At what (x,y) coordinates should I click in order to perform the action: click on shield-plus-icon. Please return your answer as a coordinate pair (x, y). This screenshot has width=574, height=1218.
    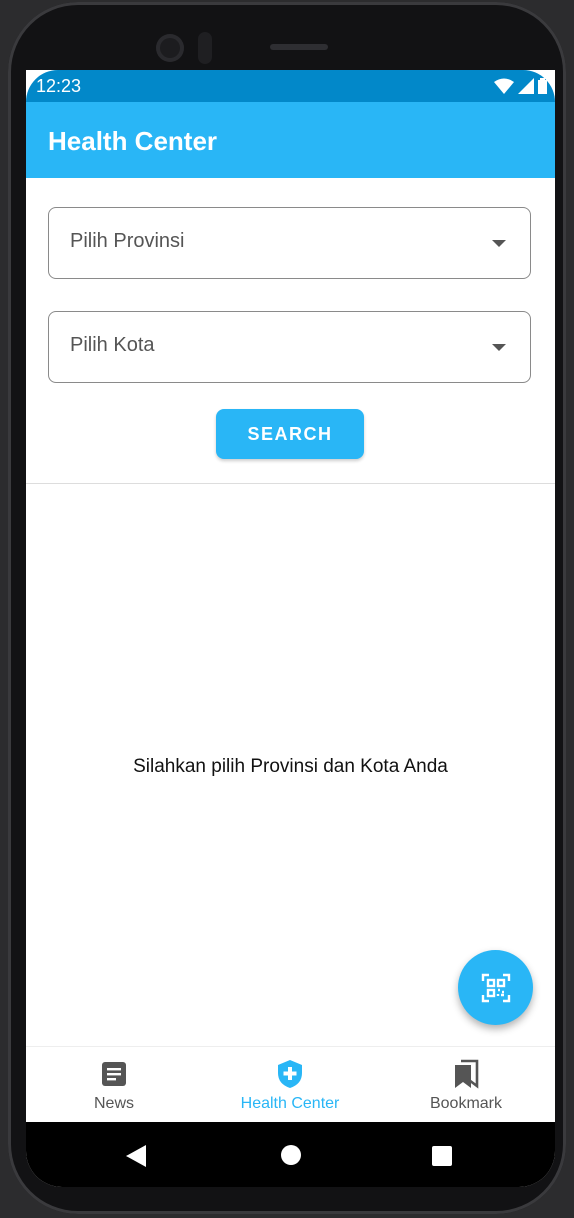
    Looking at the image, I should click on (290, 1074).